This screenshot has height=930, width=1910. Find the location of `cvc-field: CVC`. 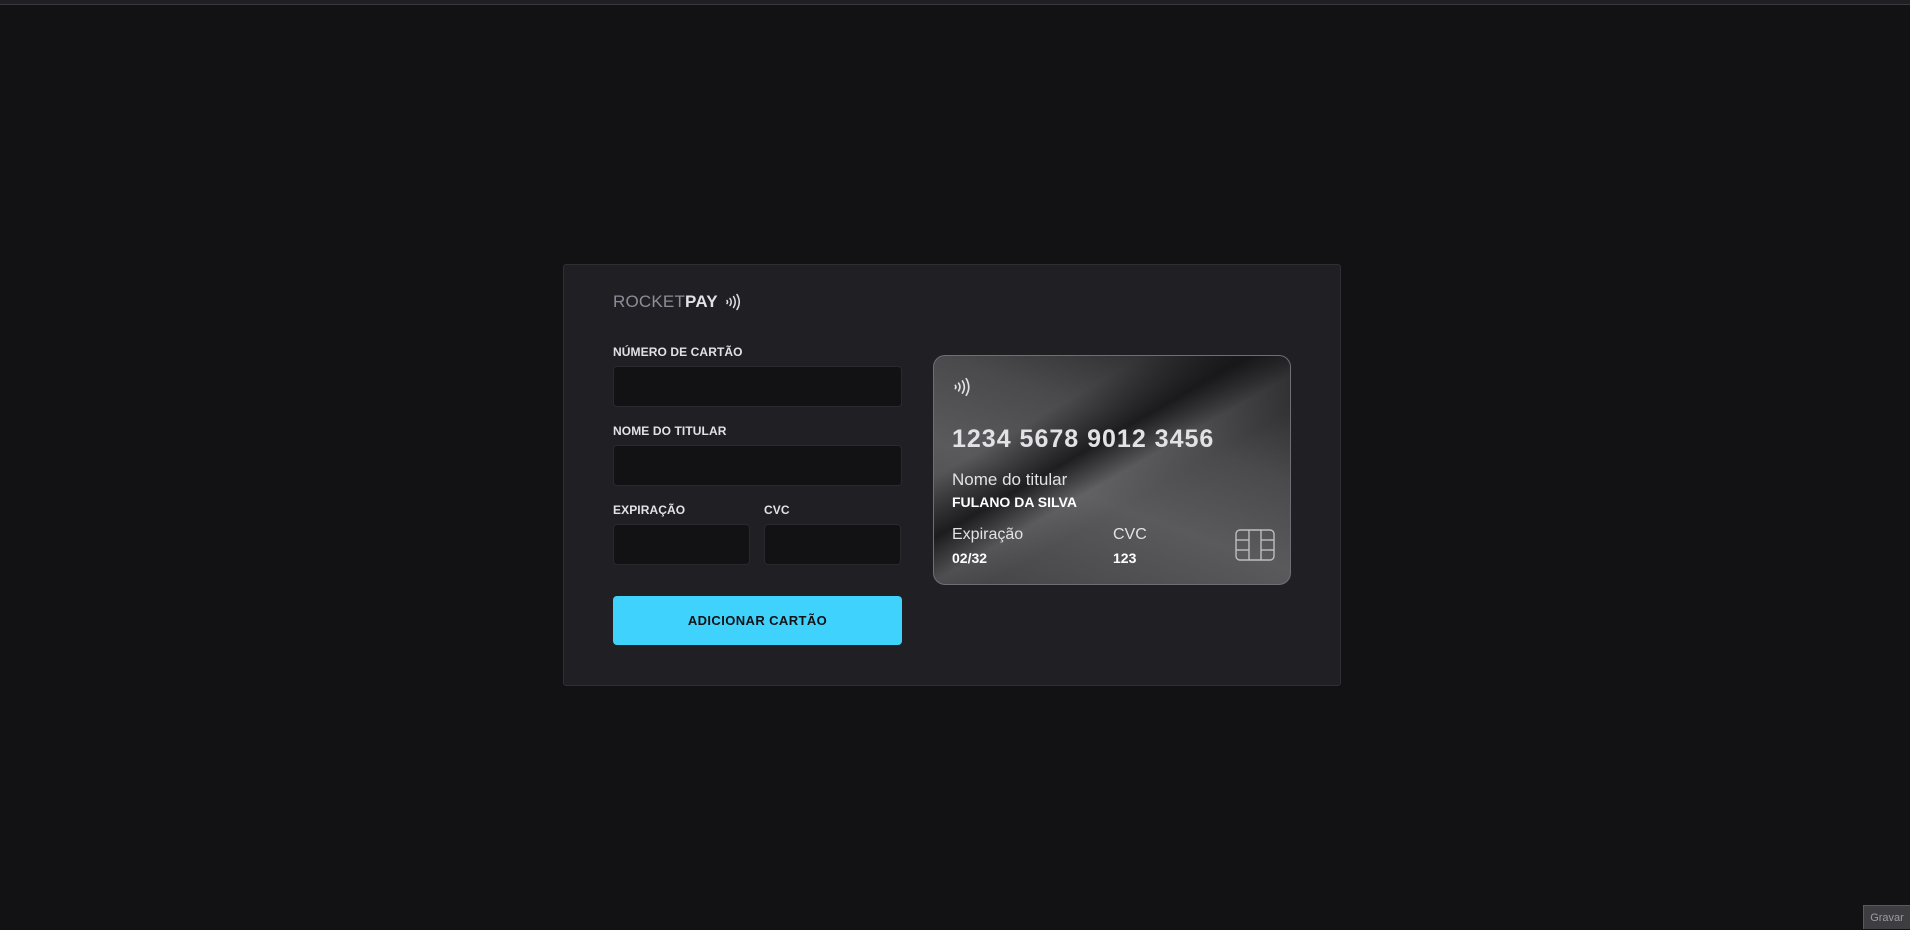

cvc-field: CVC is located at coordinates (832, 534).